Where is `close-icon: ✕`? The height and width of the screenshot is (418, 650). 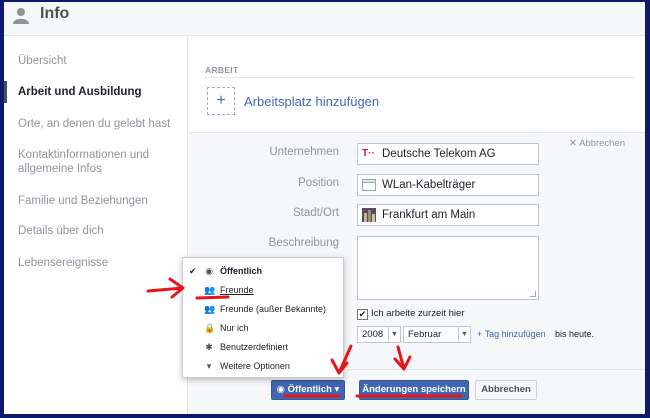 close-icon: ✕ is located at coordinates (574, 143).